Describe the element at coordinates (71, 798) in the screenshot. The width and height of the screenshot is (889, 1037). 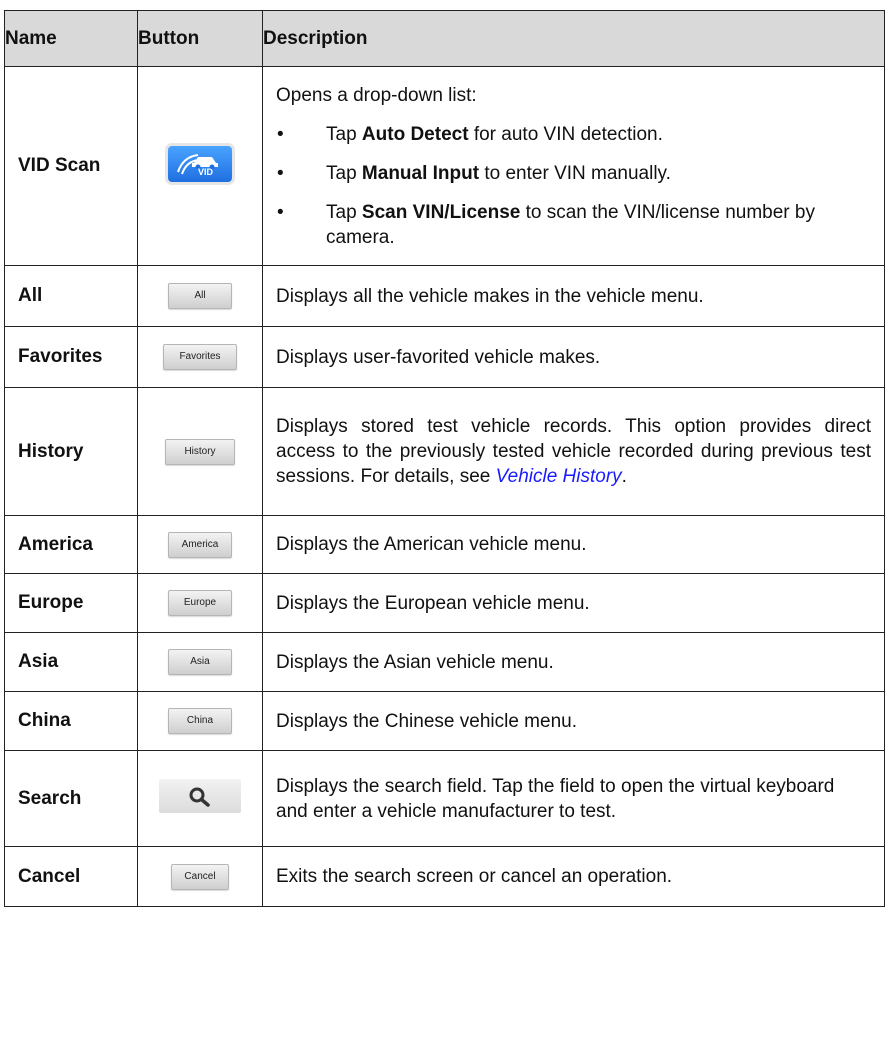
I see `row-name: Search` at that location.